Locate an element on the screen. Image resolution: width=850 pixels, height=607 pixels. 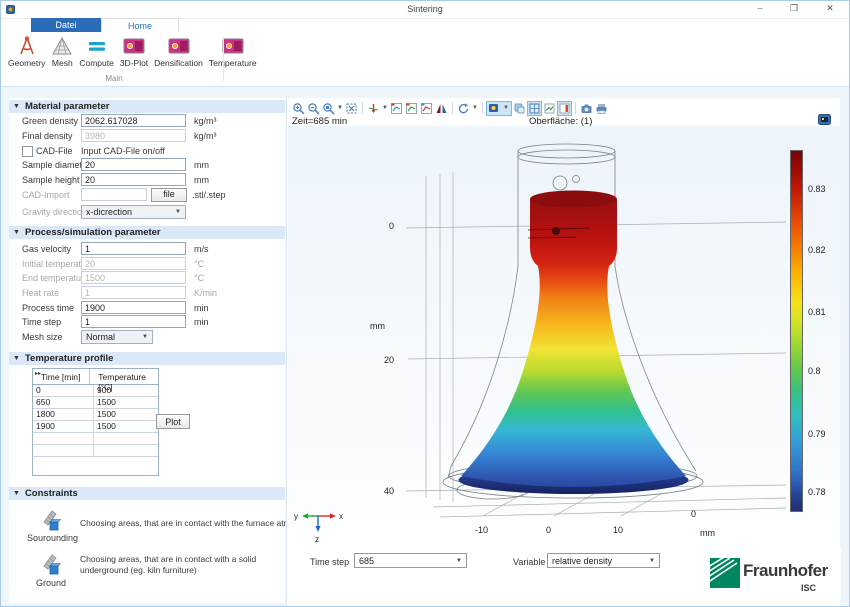
compute-icon is located at coordinates (97, 46).